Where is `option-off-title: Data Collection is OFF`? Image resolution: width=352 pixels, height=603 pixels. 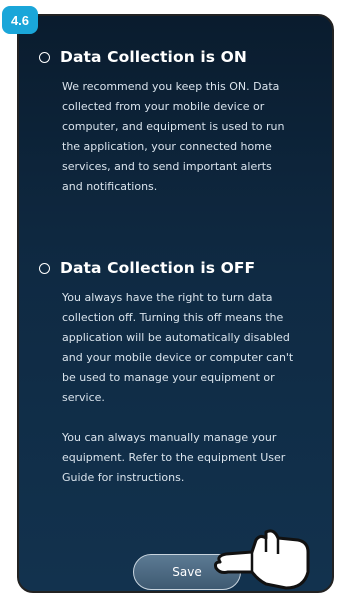 option-off-title: Data Collection is OFF is located at coordinates (158, 268).